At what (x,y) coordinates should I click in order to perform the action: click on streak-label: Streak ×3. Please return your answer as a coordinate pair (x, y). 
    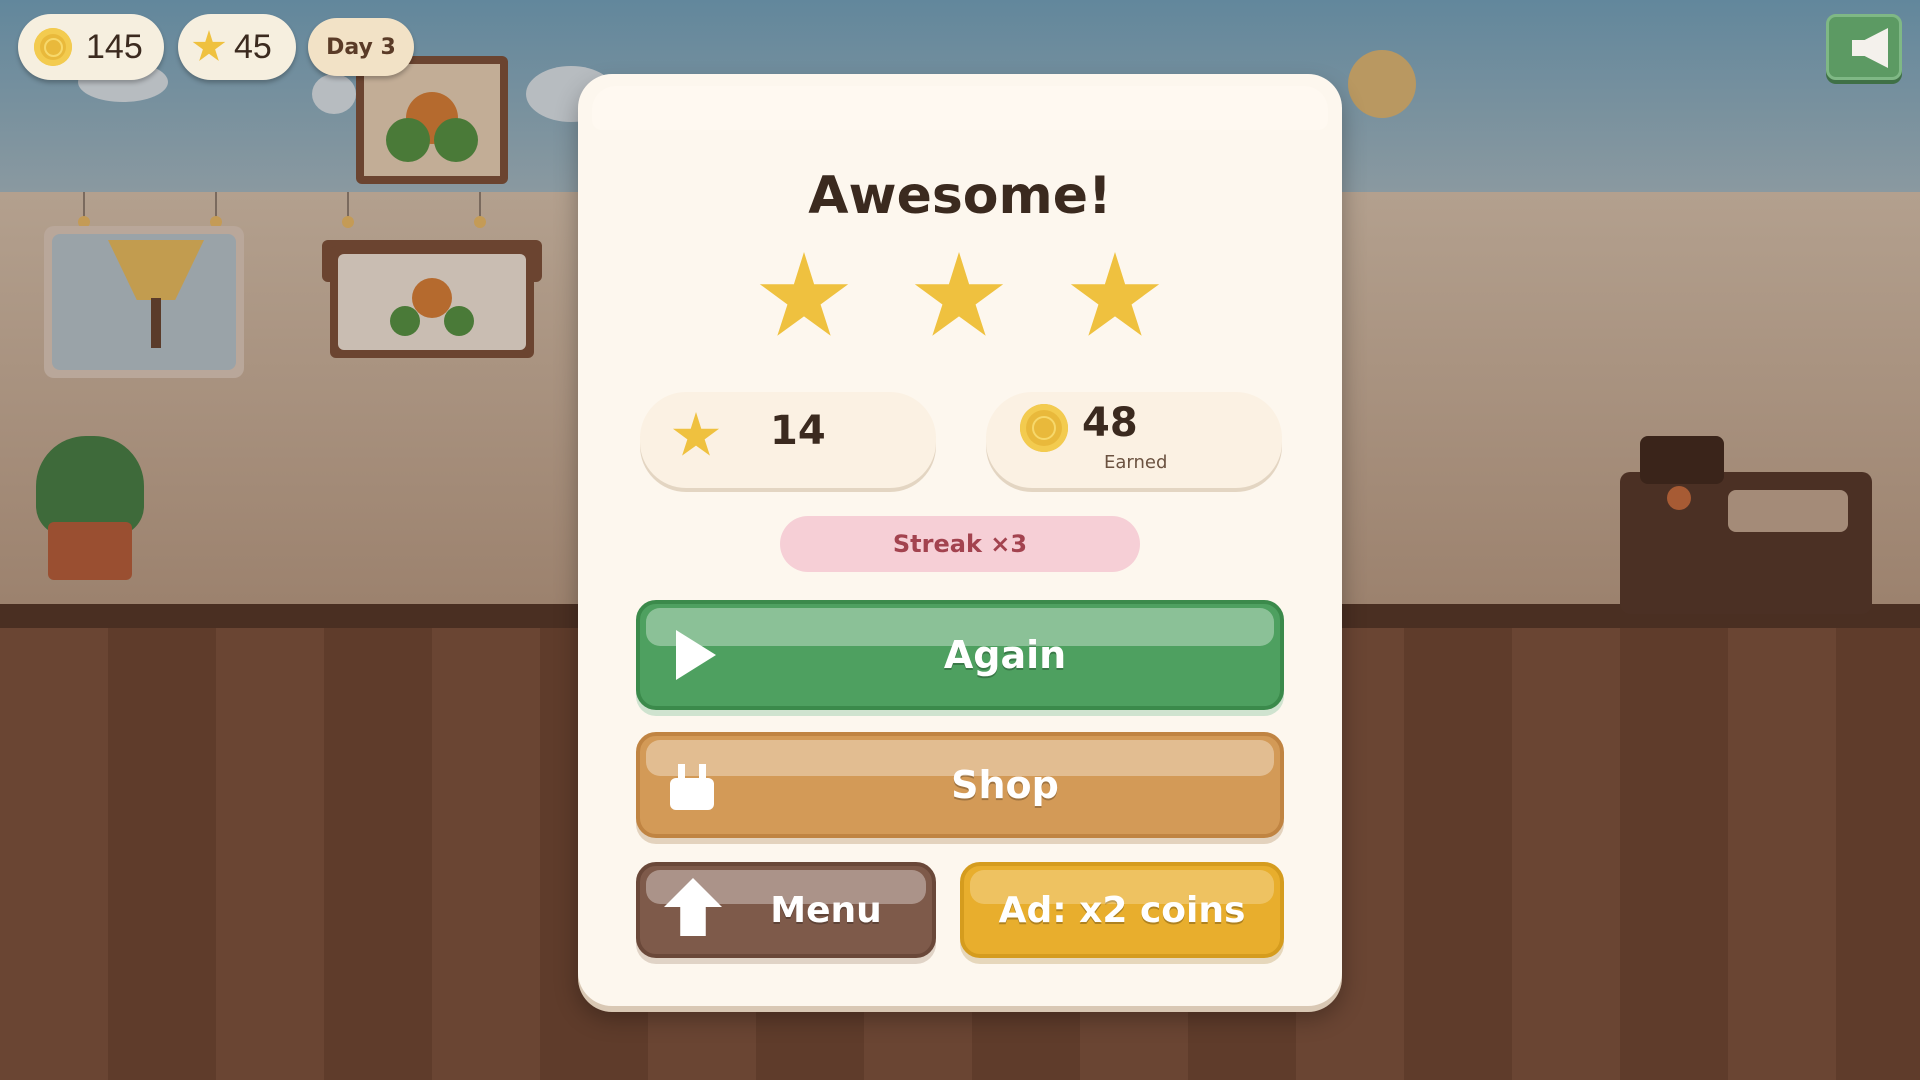
    Looking at the image, I should click on (960, 544).